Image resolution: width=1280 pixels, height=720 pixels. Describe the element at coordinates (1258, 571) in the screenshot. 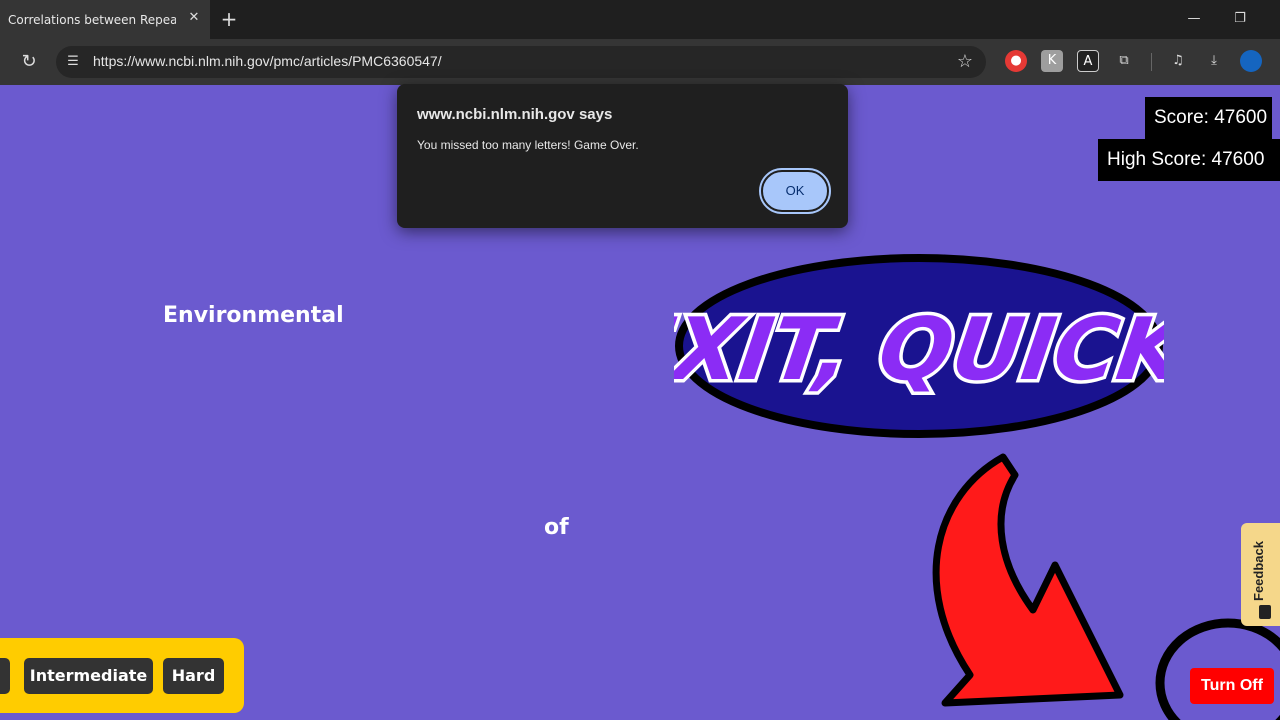

I see `feedback-label: Feedback` at that location.